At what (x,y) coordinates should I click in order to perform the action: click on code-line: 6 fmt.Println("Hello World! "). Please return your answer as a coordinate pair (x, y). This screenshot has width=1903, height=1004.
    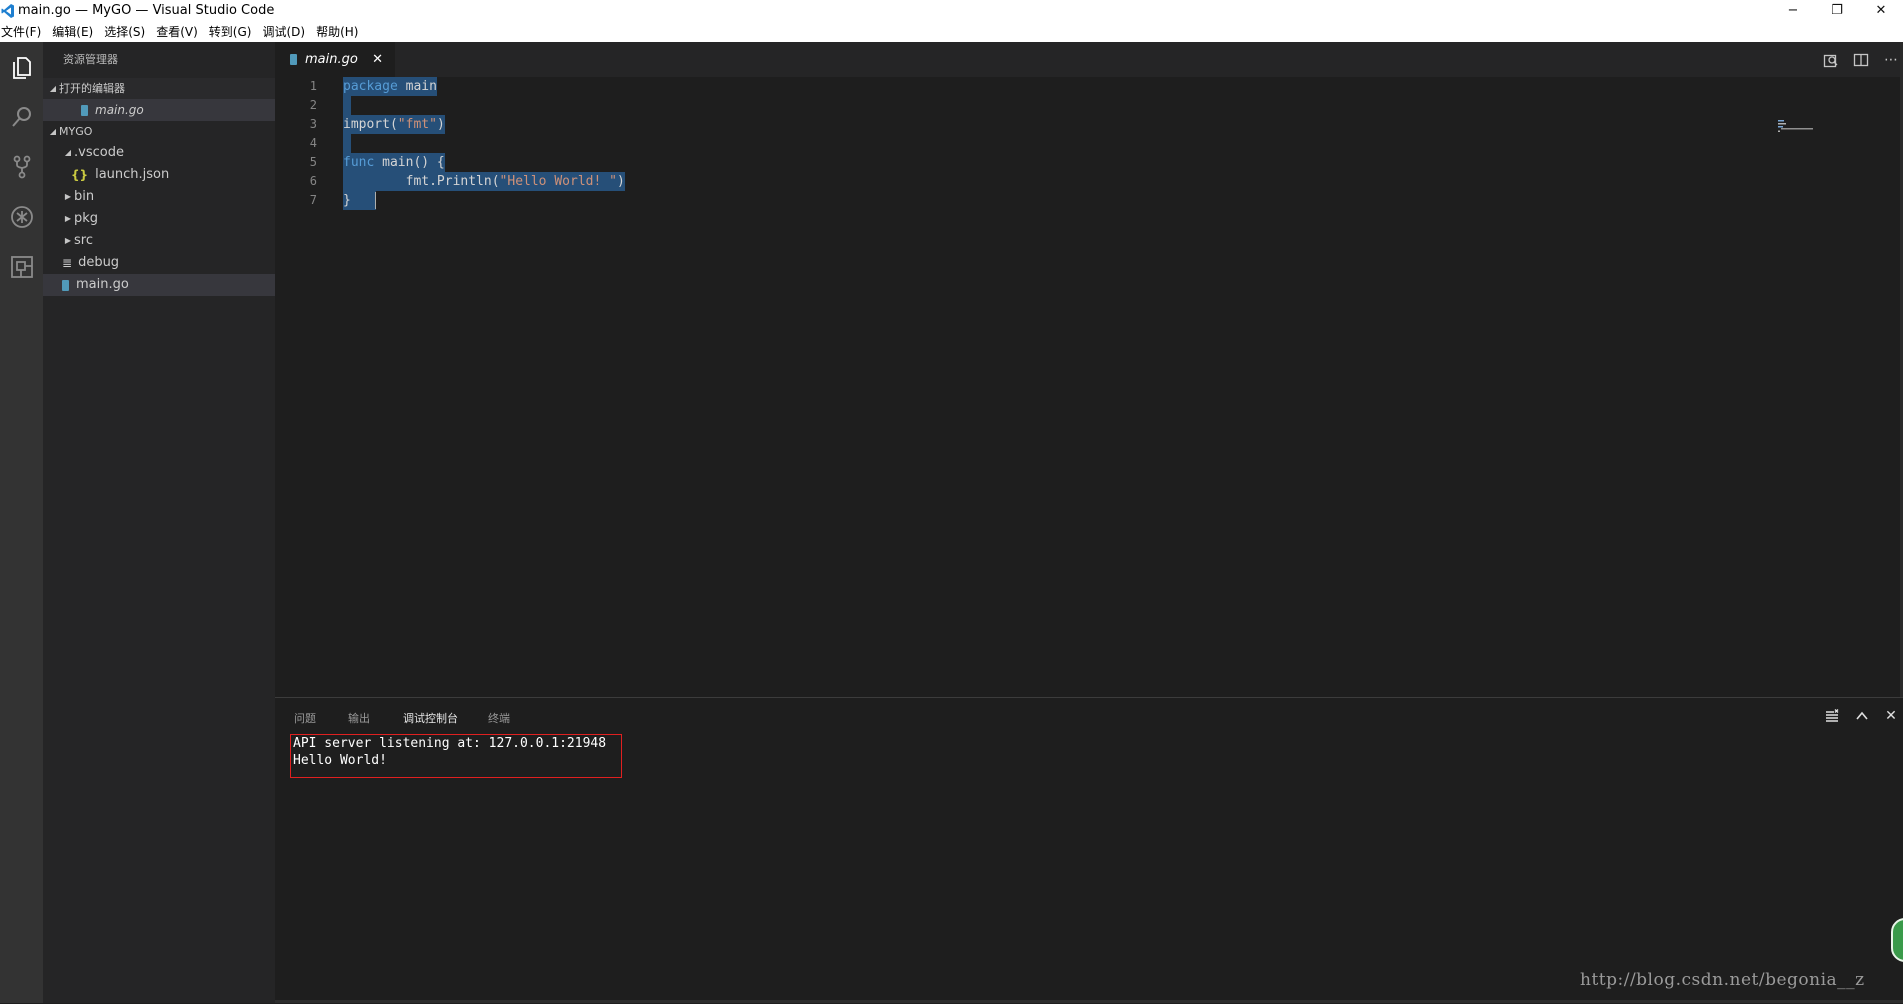
    Looking at the image, I should click on (1075, 181).